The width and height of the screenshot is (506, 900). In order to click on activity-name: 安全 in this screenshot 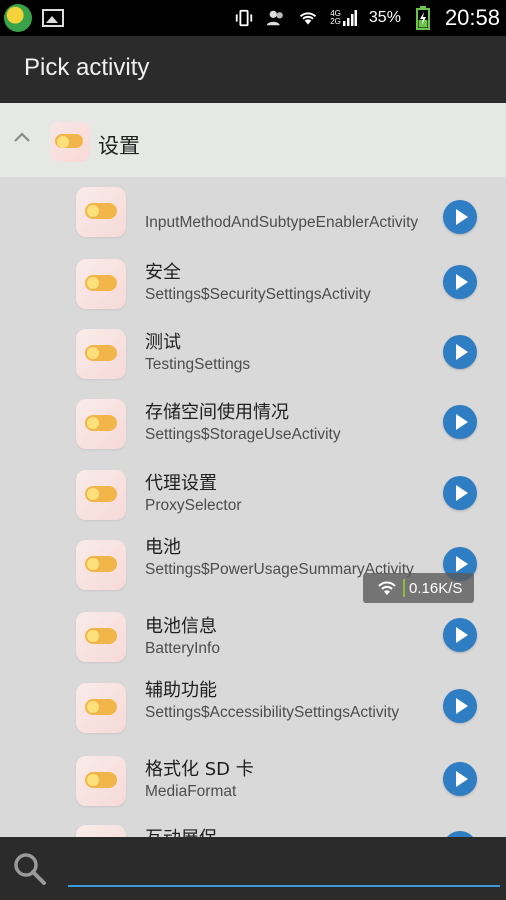, I will do `click(163, 272)`.